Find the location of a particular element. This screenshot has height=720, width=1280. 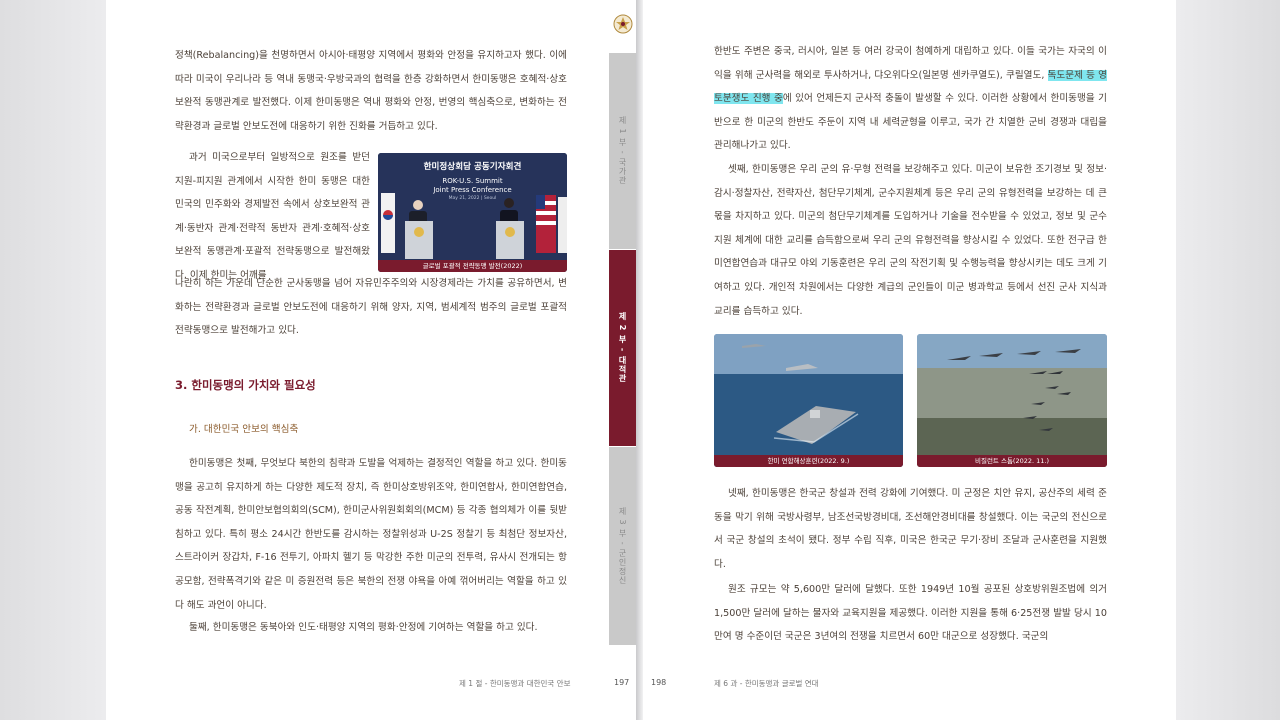

tab-part-1: 제 1 부 - 국가관 is located at coordinates (622, 151).